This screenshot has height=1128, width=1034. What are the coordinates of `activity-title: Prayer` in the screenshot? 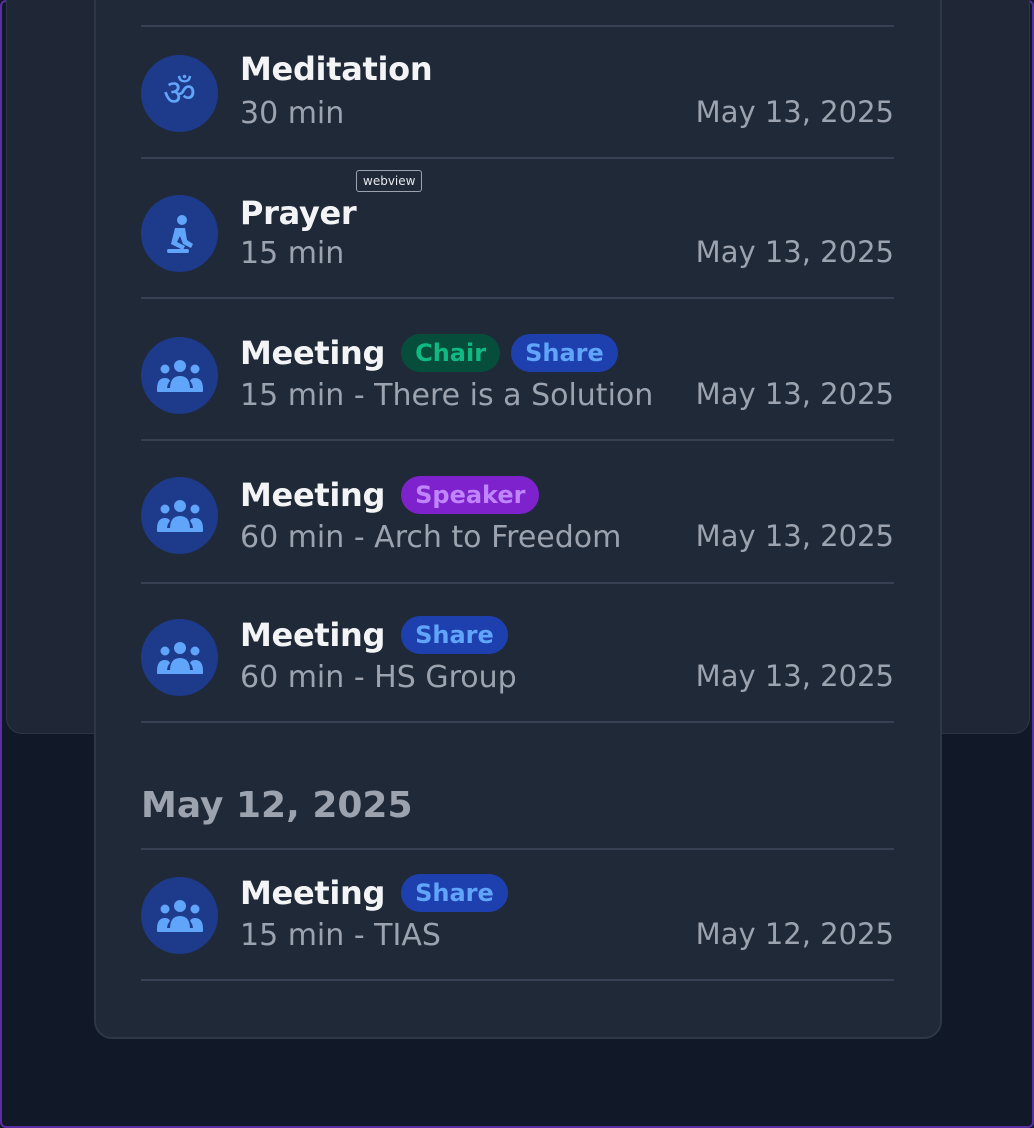 It's located at (298, 213).